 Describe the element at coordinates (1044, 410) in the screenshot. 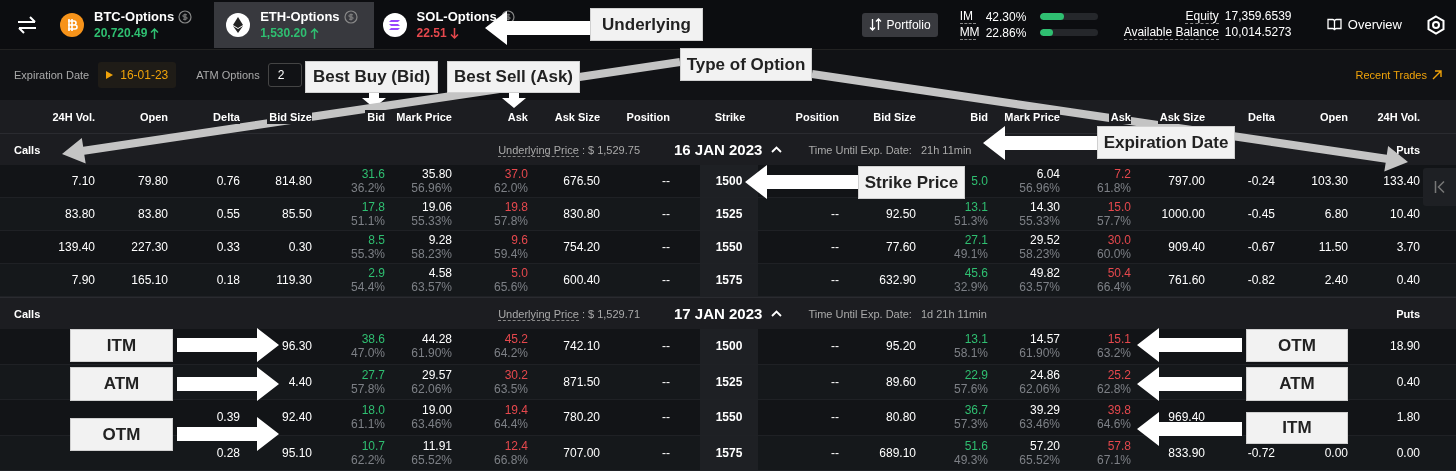

I see `mark-price: 39.29` at that location.